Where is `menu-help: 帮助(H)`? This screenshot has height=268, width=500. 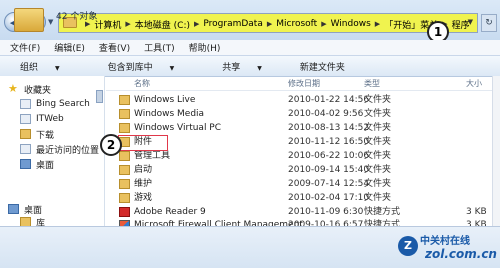 menu-help: 帮助(H) is located at coordinates (205, 47).